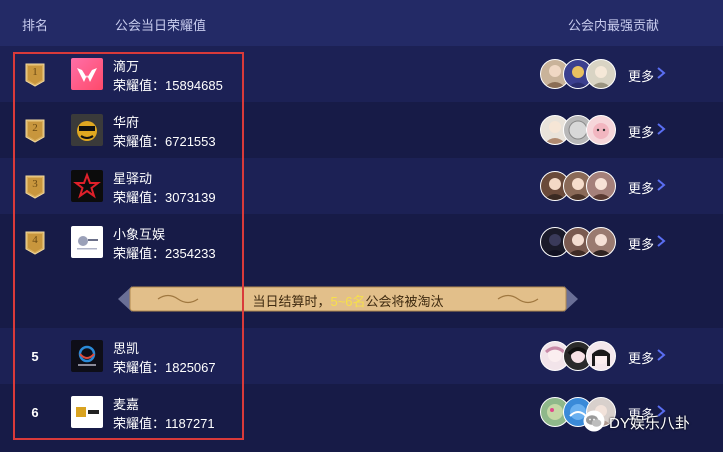  Describe the element at coordinates (291, 301) in the screenshot. I see `banner-prefix: 当日结算时，` at that location.